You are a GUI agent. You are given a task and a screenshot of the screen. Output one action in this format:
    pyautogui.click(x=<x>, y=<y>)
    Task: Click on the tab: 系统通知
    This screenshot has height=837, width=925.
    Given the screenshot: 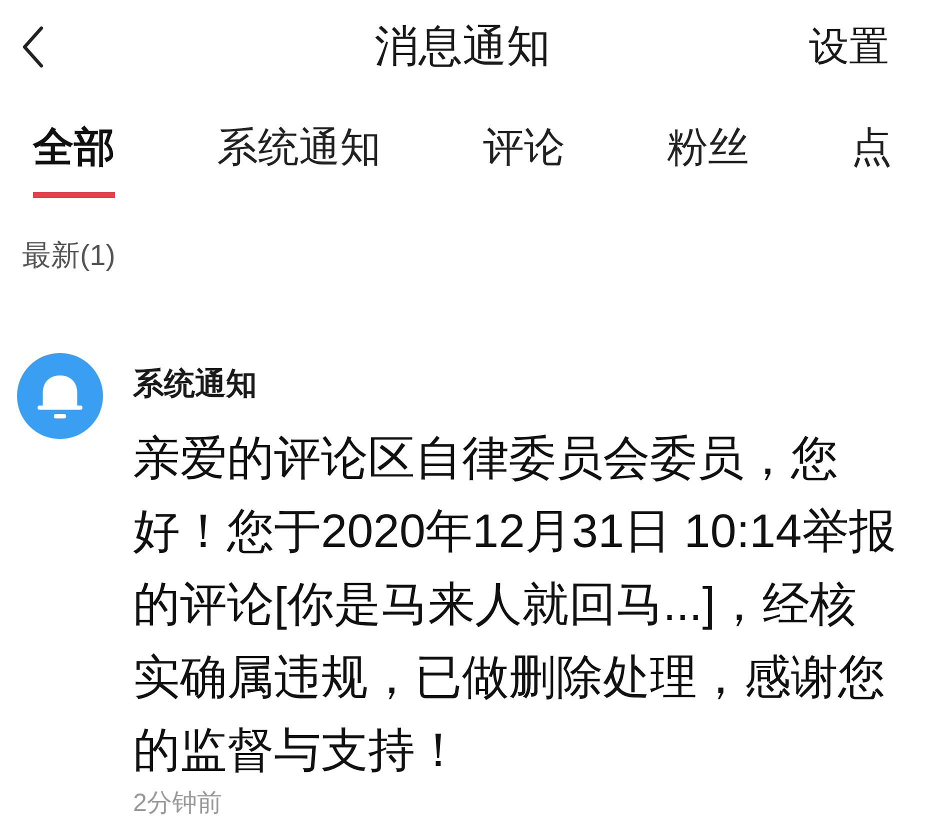 What is the action you would take?
    pyautogui.click(x=299, y=160)
    